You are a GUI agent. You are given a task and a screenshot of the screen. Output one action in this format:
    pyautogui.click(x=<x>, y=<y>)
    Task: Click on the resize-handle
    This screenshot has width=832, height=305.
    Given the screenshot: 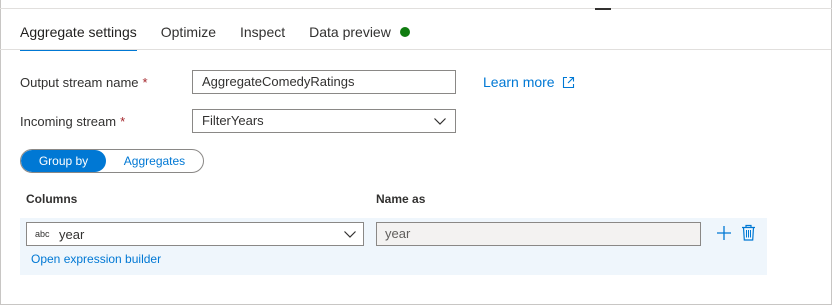 What is the action you would take?
    pyautogui.click(x=603, y=9)
    